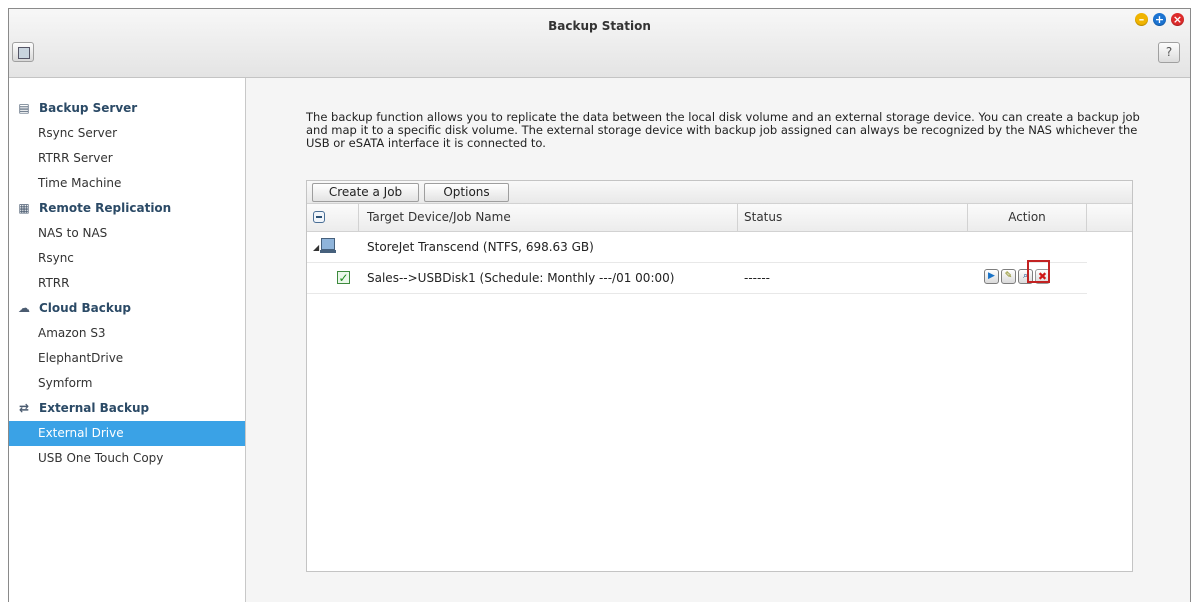 This screenshot has width=1195, height=602. I want to click on sidebar-item-rsync-server: Rsync Server, so click(127, 133).